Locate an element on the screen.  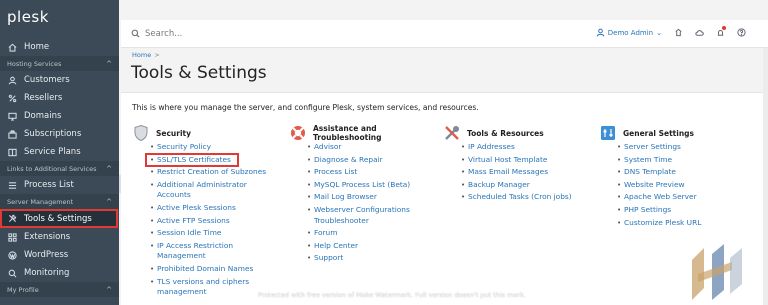
cloud-icon is located at coordinates (699, 32).